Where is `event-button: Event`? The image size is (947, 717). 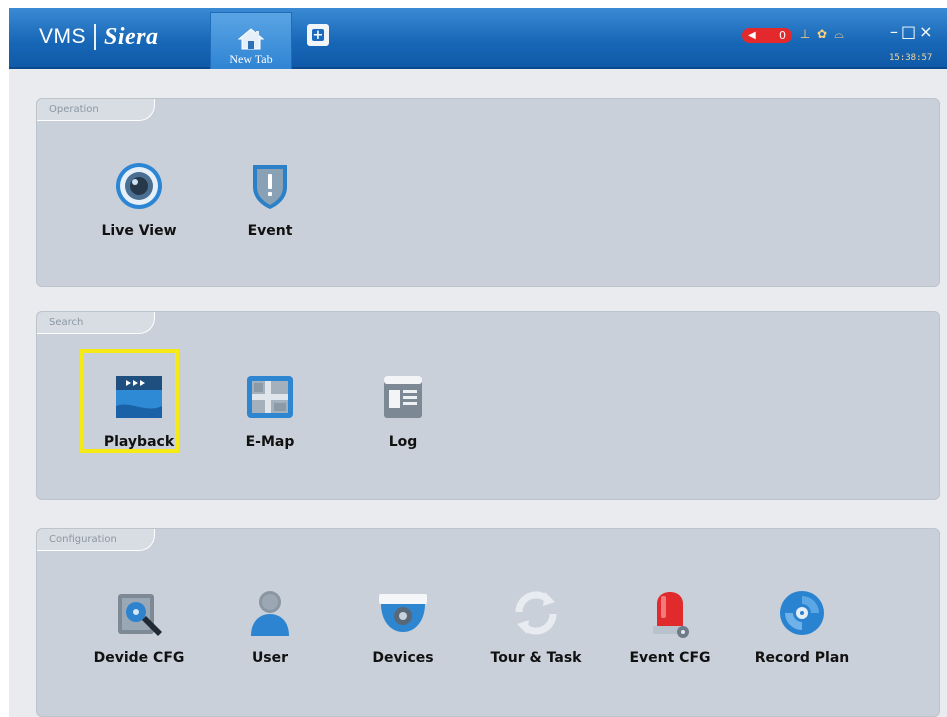
event-button: Event is located at coordinates (270, 204).